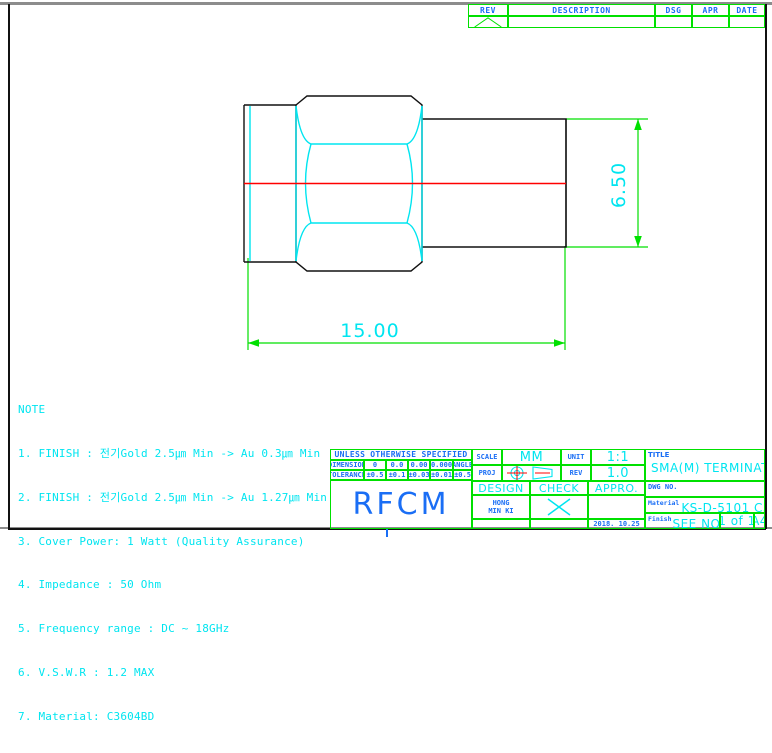 Image resolution: width=772 pixels, height=753 pixels. Describe the element at coordinates (501, 524) in the screenshot. I see `date-cell-design` at that location.